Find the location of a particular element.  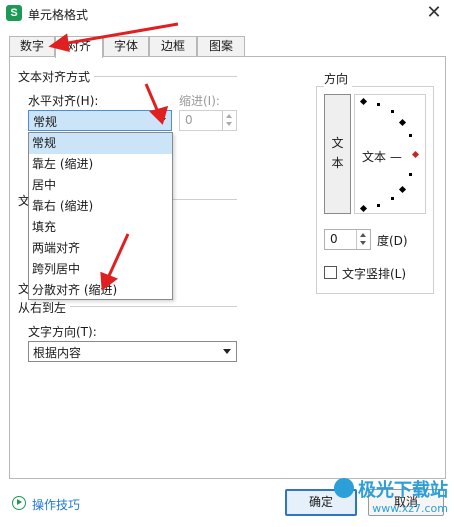

indent-stepper-buttons is located at coordinates (229, 120).